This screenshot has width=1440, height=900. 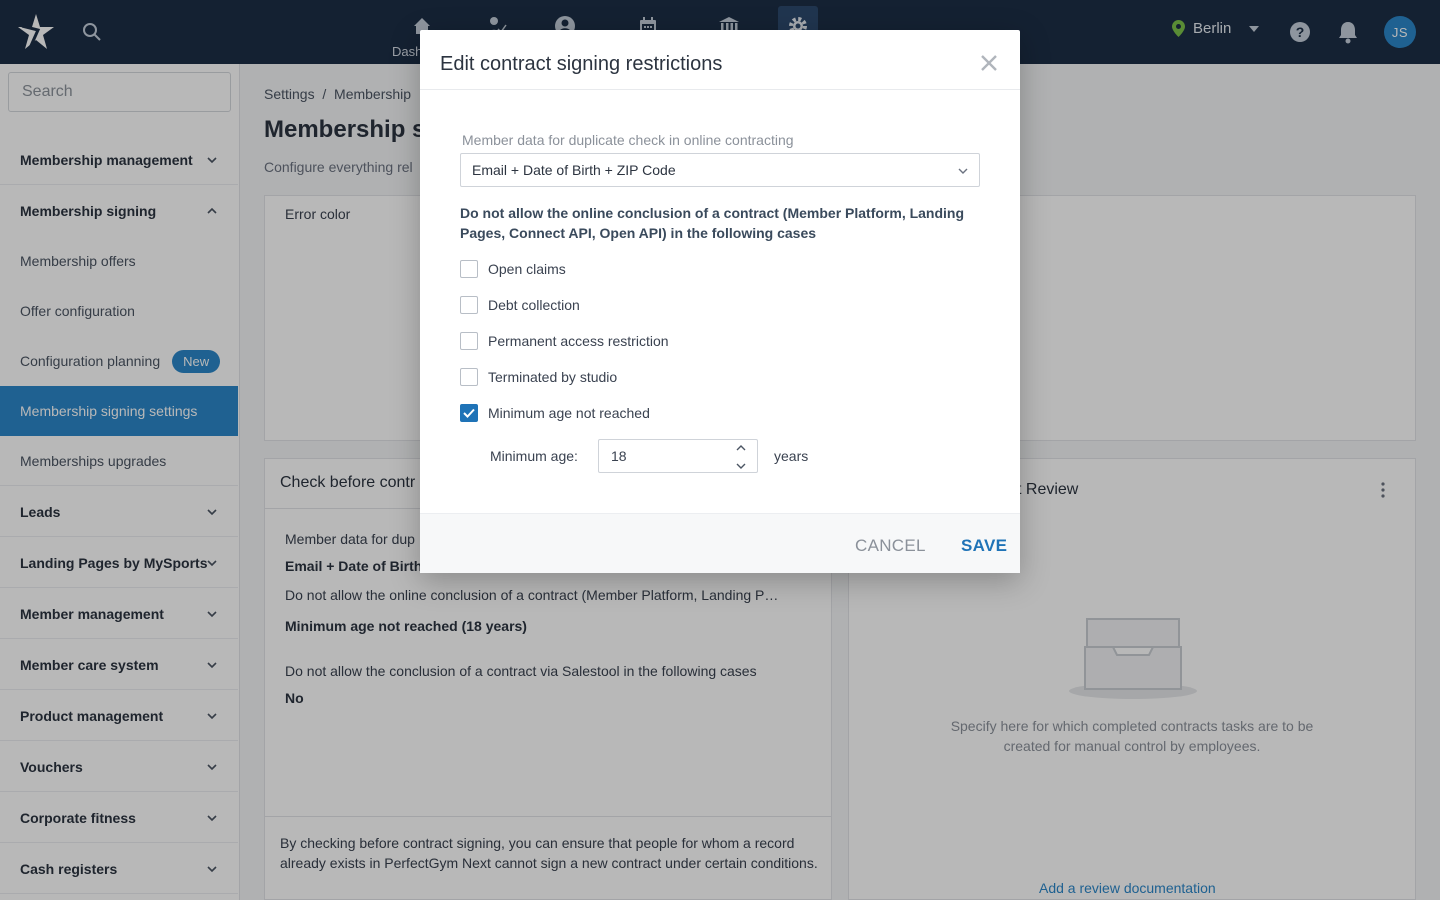 What do you see at coordinates (963, 171) in the screenshot?
I see `chevron-down-icon` at bounding box center [963, 171].